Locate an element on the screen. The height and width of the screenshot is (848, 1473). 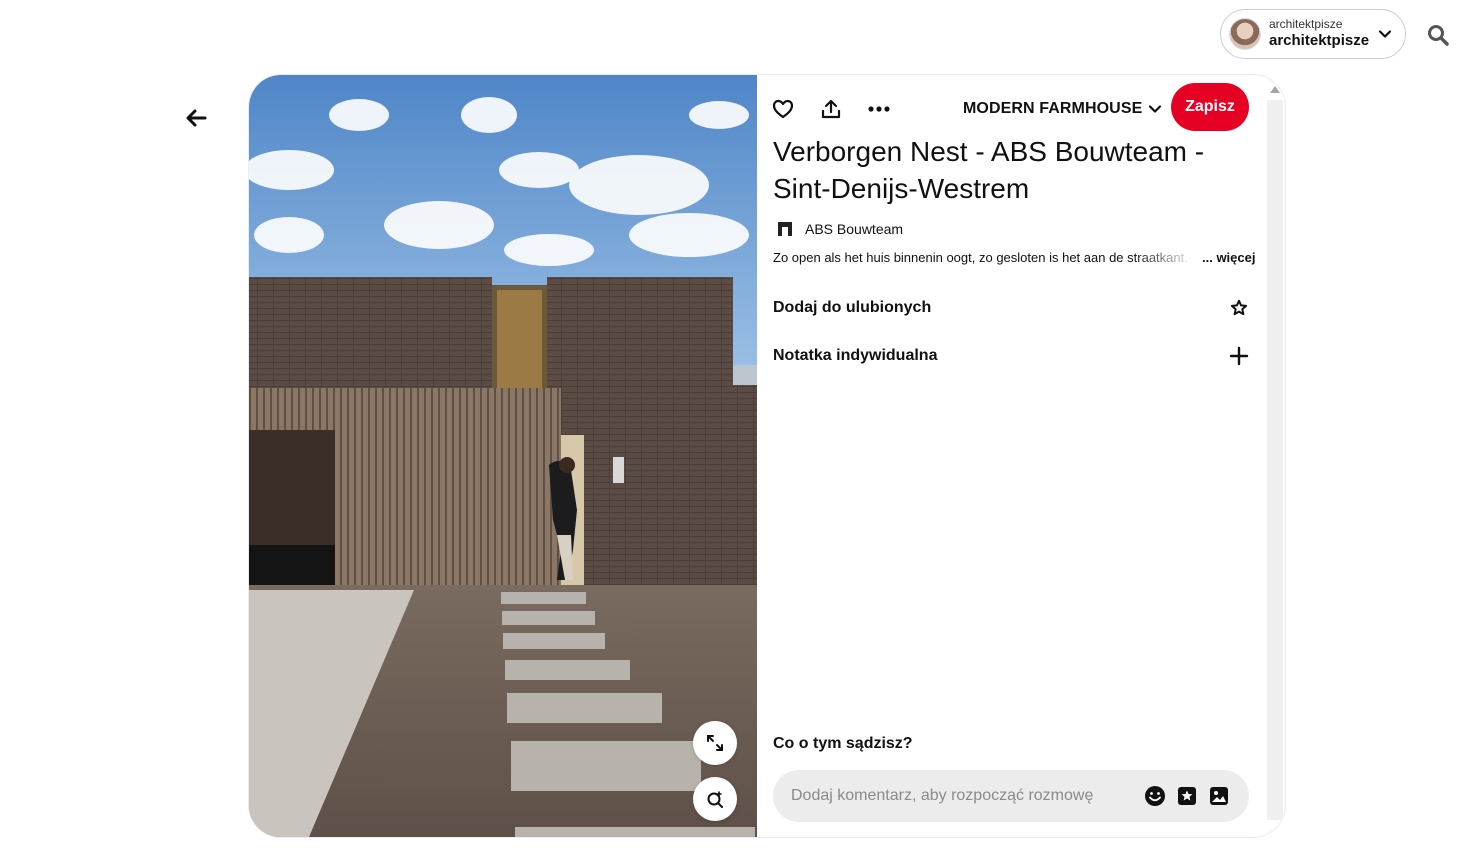
more-button is located at coordinates (879, 109).